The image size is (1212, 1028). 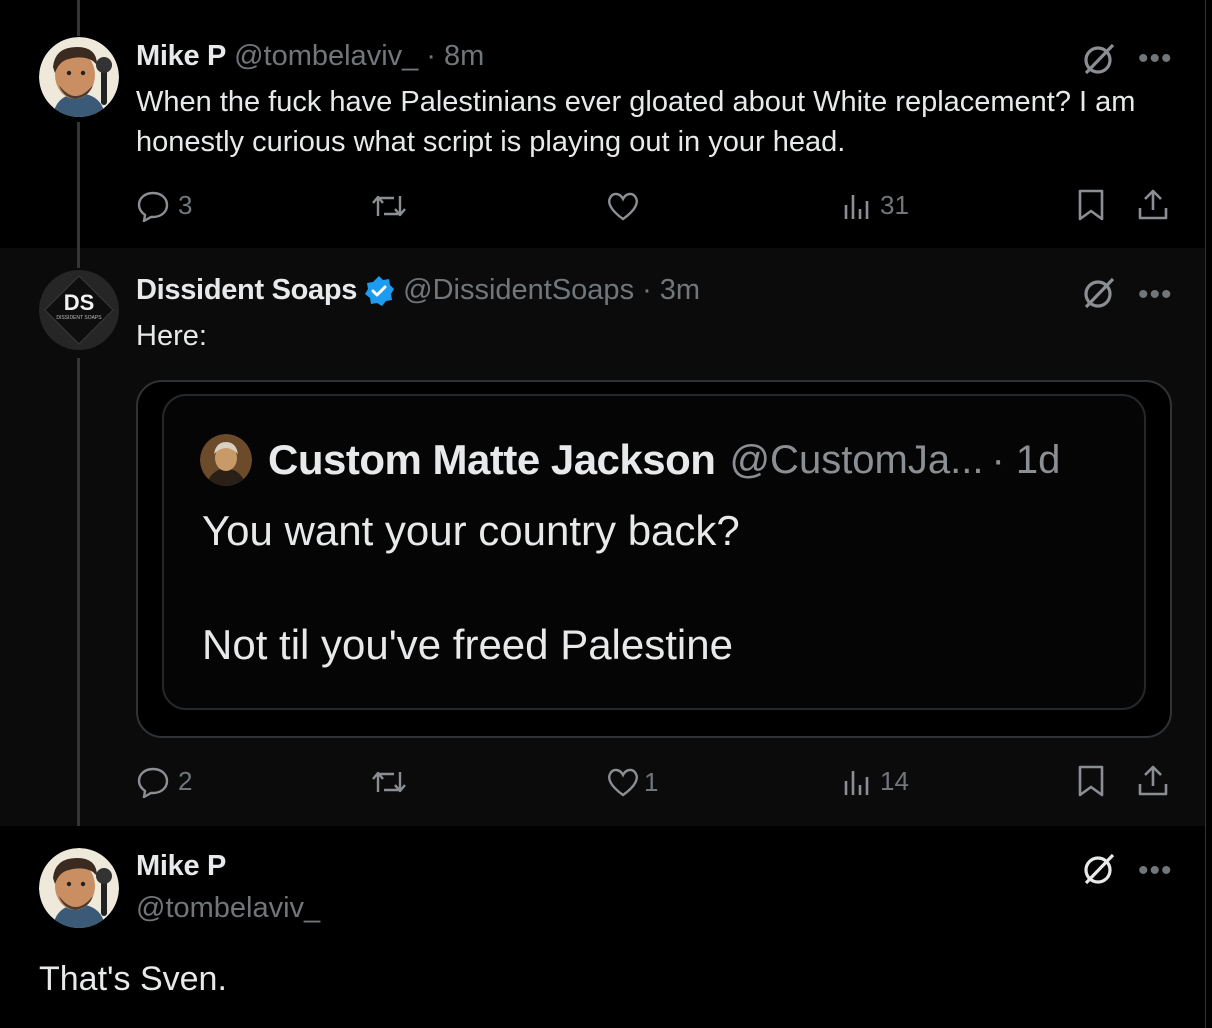 I want to click on like-button: 1, so click(x=632, y=782).